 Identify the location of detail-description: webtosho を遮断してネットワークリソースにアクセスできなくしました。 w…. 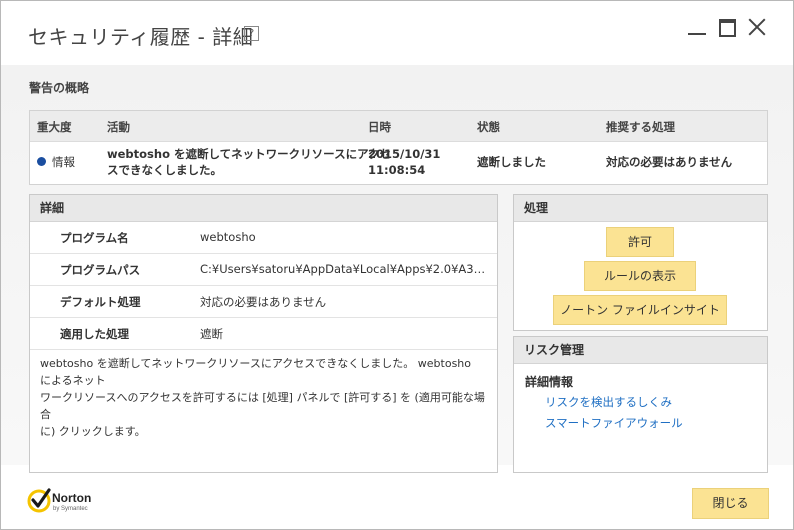
(262, 397).